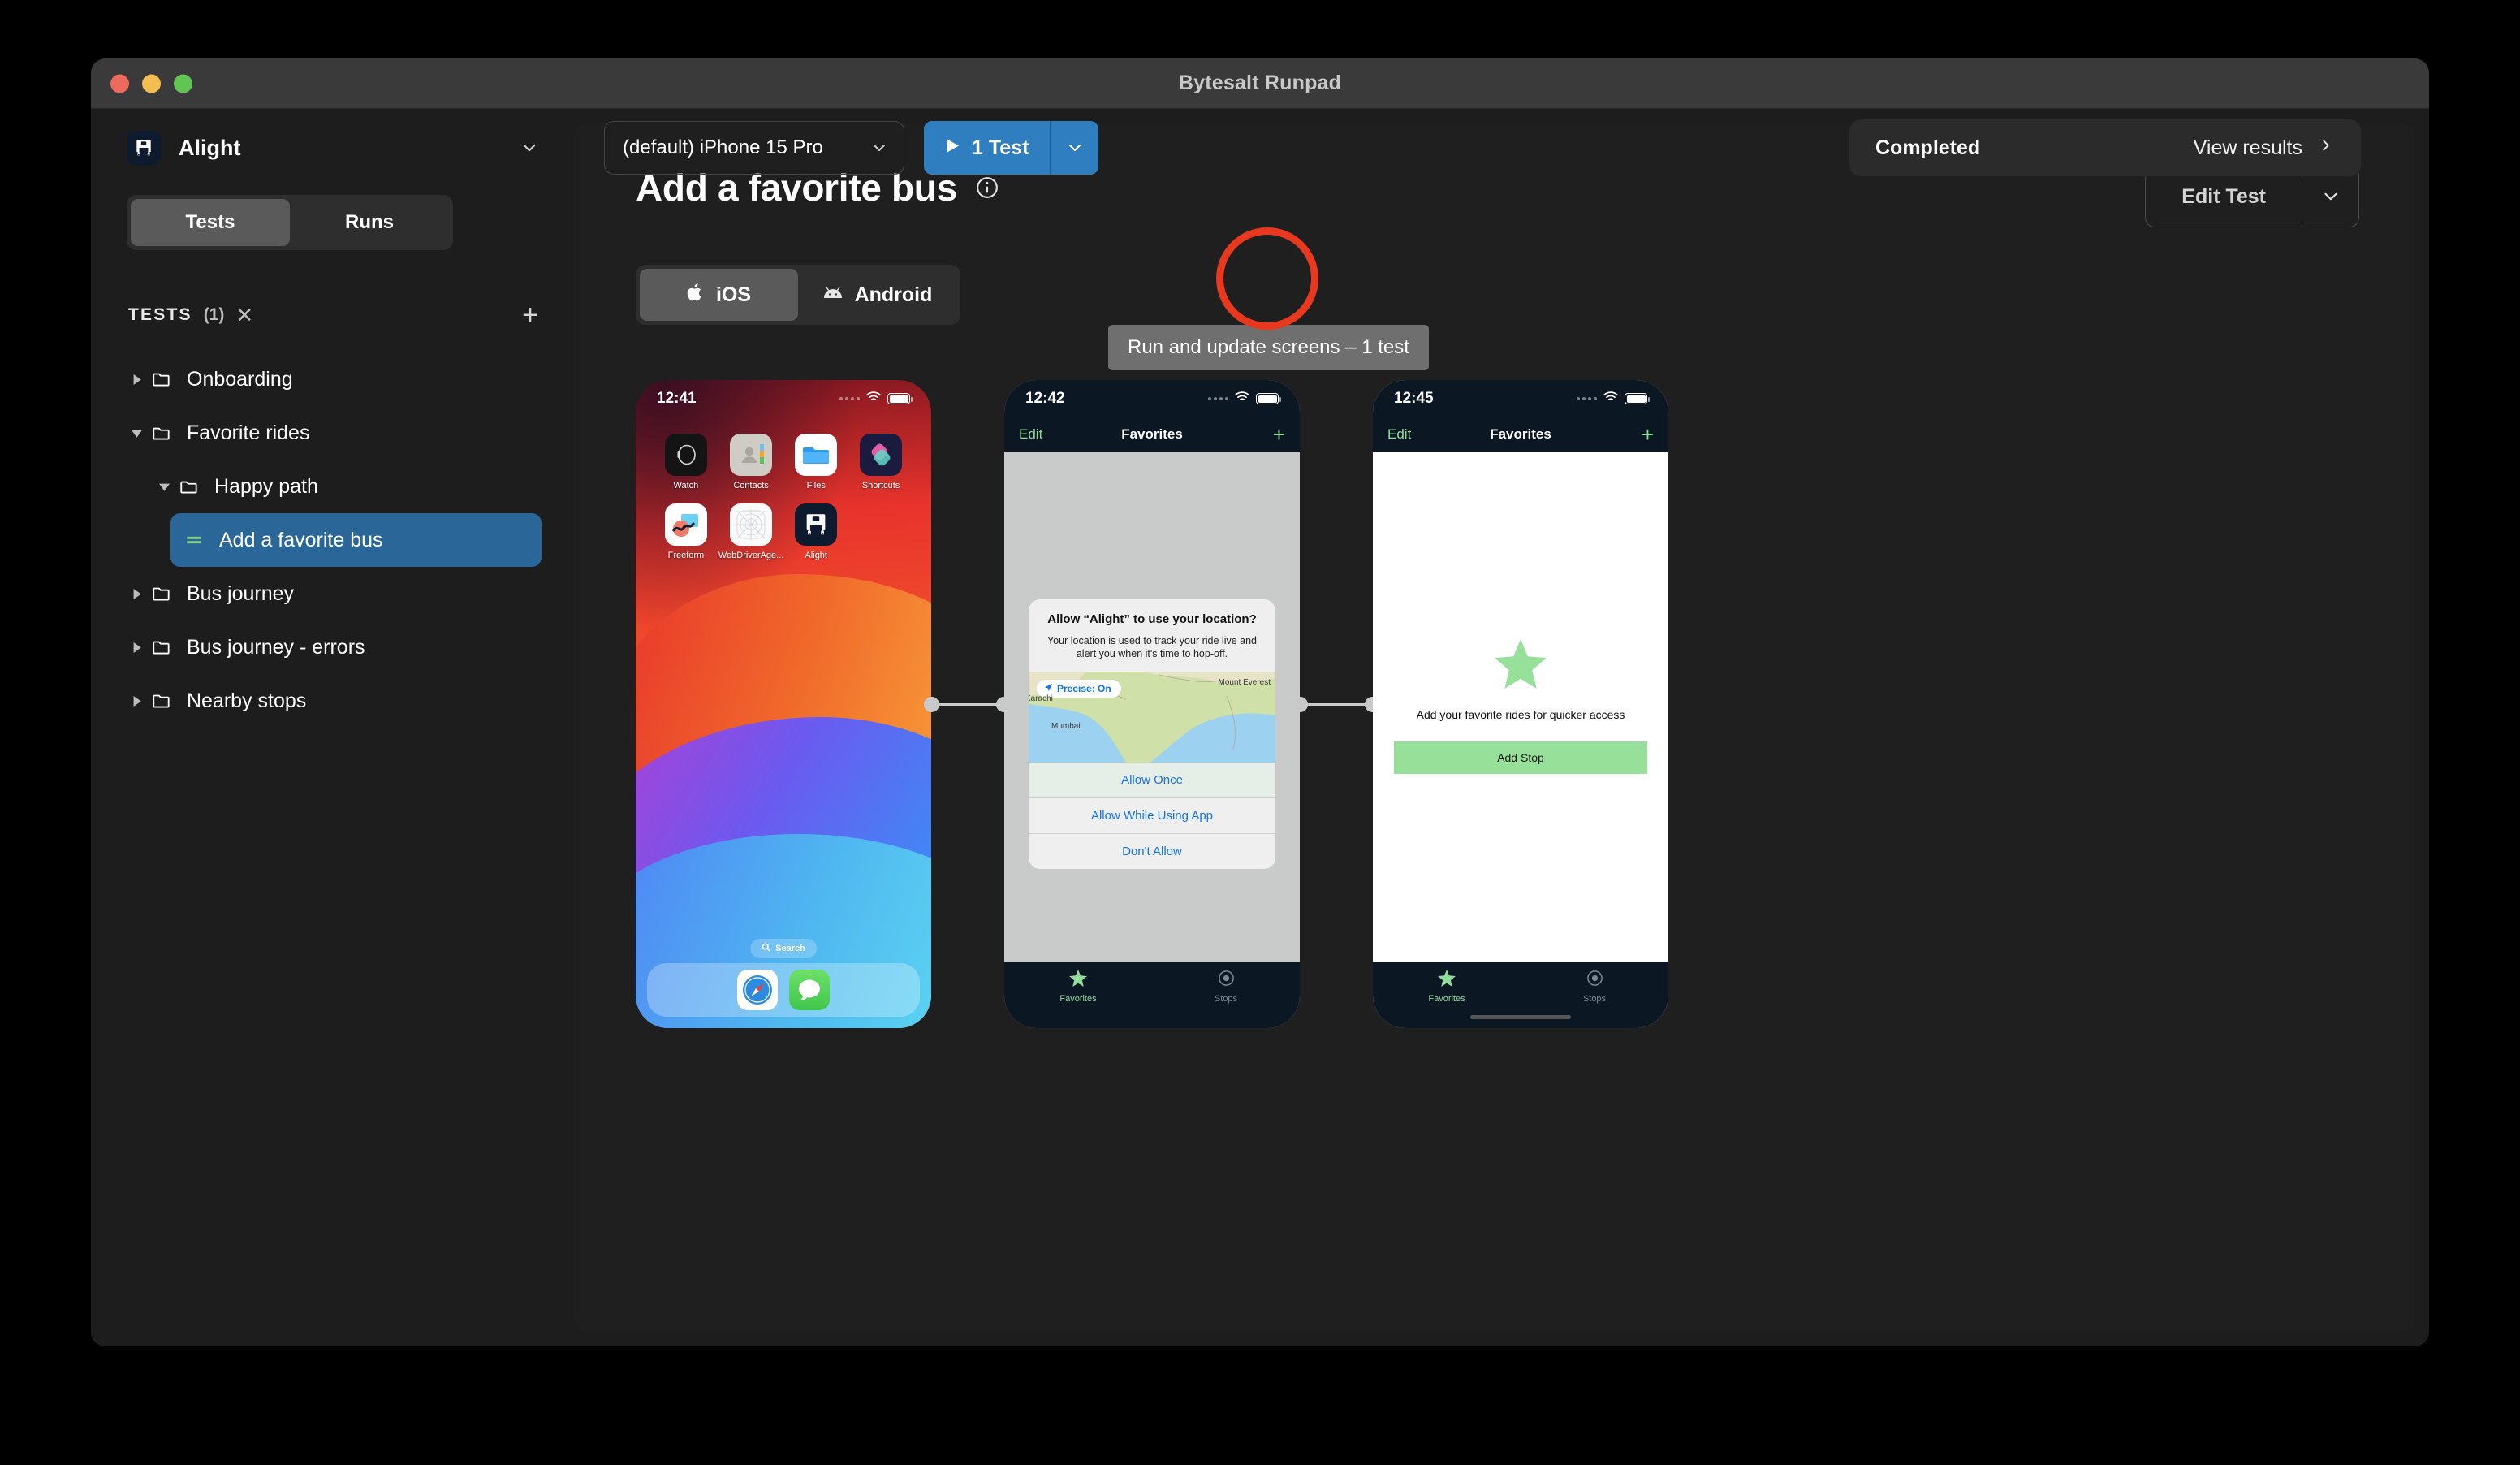  What do you see at coordinates (881, 462) in the screenshot?
I see `app-shortcuts: Shortcuts` at bounding box center [881, 462].